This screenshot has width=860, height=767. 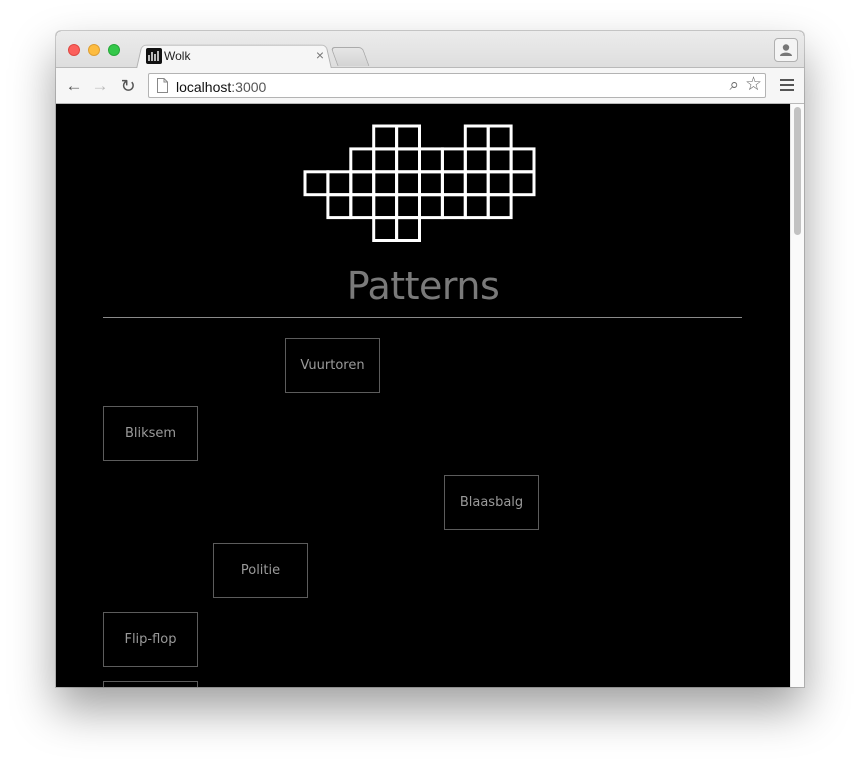 What do you see at coordinates (260, 570) in the screenshot?
I see `pattern-button-politie: Politie` at bounding box center [260, 570].